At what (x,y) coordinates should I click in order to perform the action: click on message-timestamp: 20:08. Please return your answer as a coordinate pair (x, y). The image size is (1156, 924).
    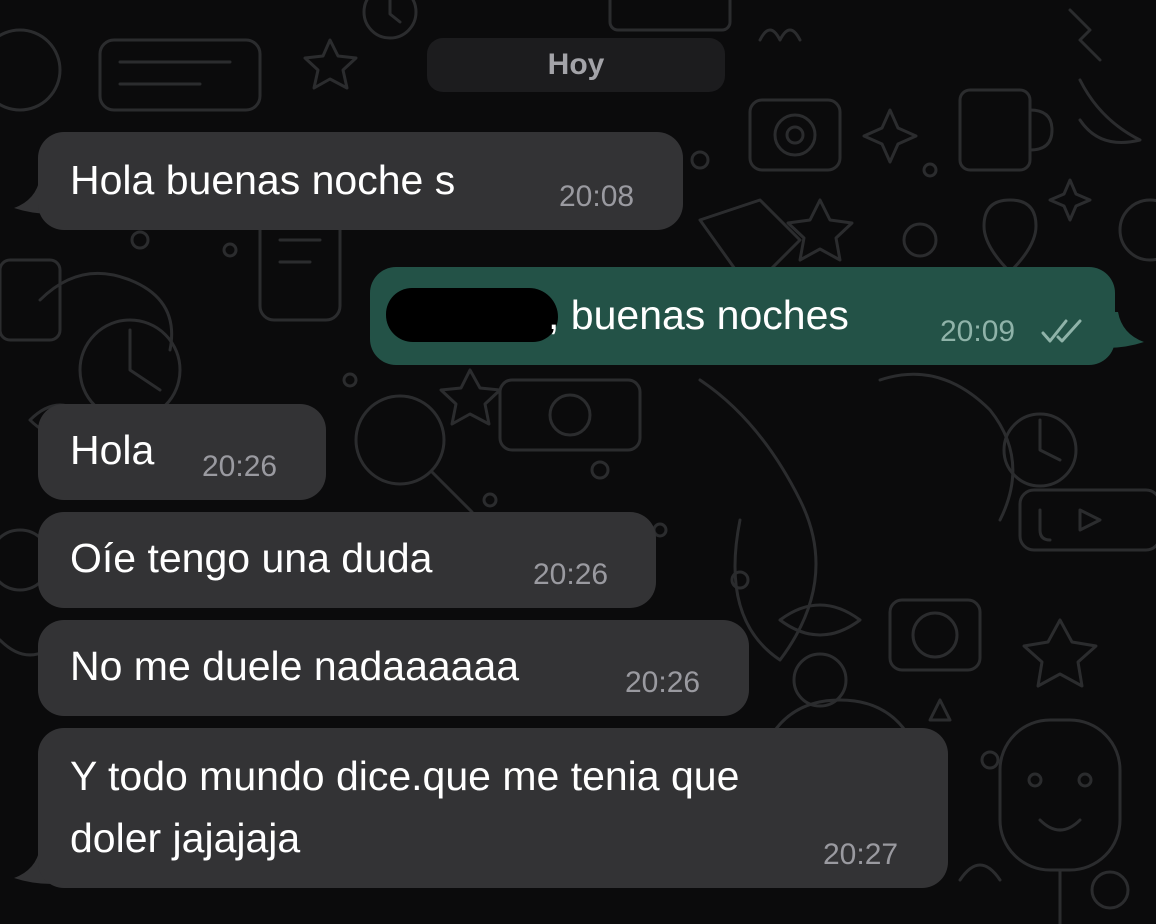
    Looking at the image, I should click on (597, 196).